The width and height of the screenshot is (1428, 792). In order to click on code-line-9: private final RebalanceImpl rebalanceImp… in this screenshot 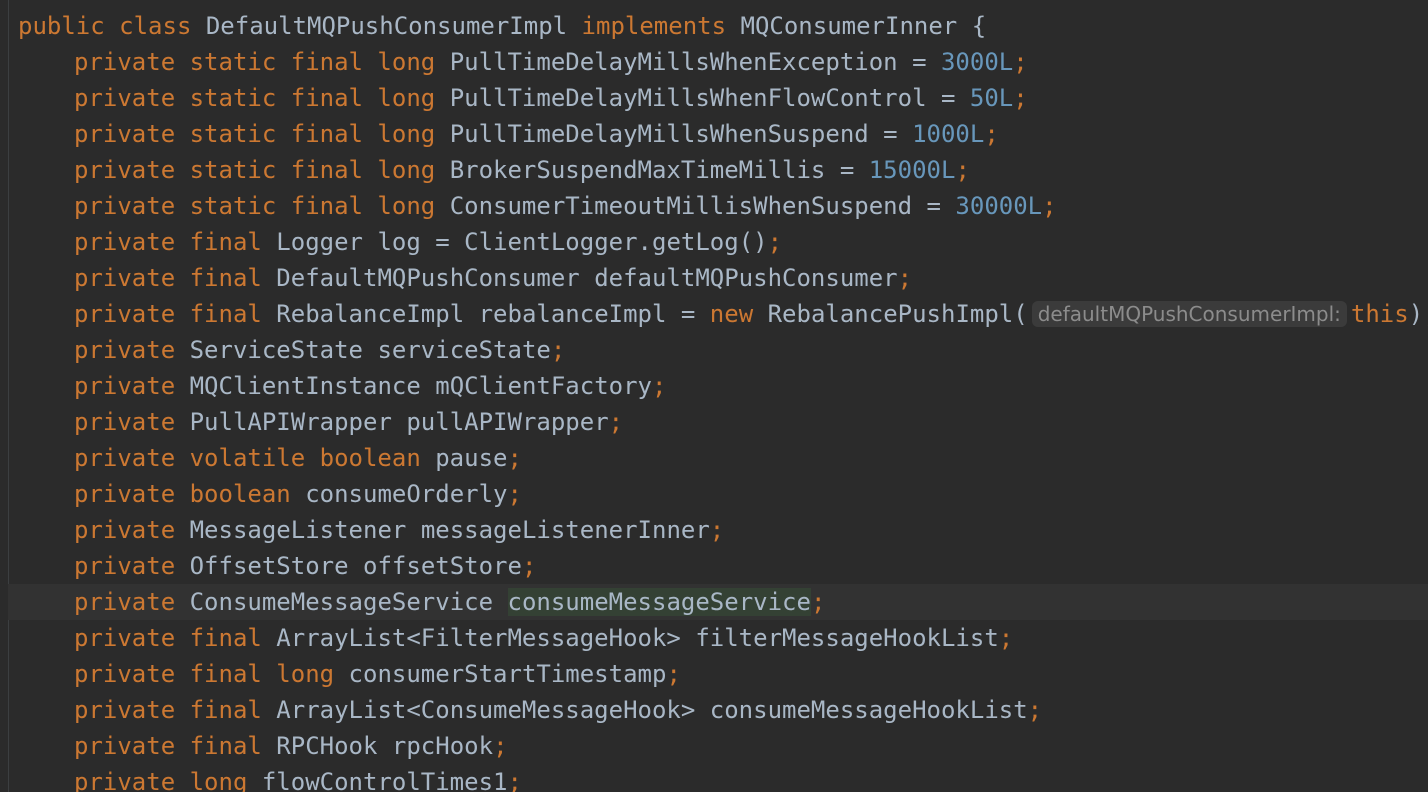, I will do `click(723, 314)`.